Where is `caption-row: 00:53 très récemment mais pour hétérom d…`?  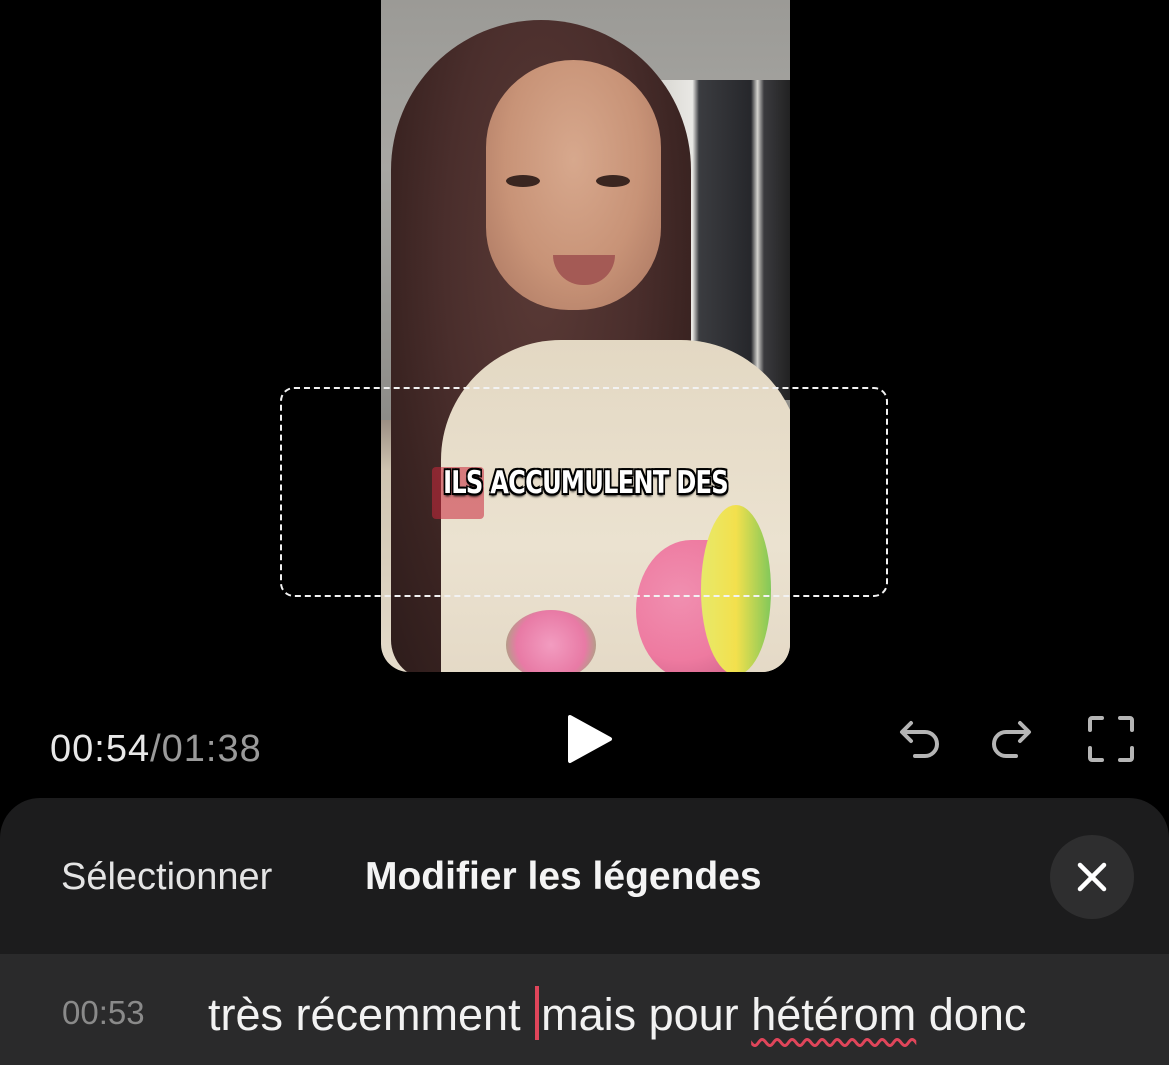 caption-row: 00:53 très récemment mais pour hétérom d… is located at coordinates (584, 1009).